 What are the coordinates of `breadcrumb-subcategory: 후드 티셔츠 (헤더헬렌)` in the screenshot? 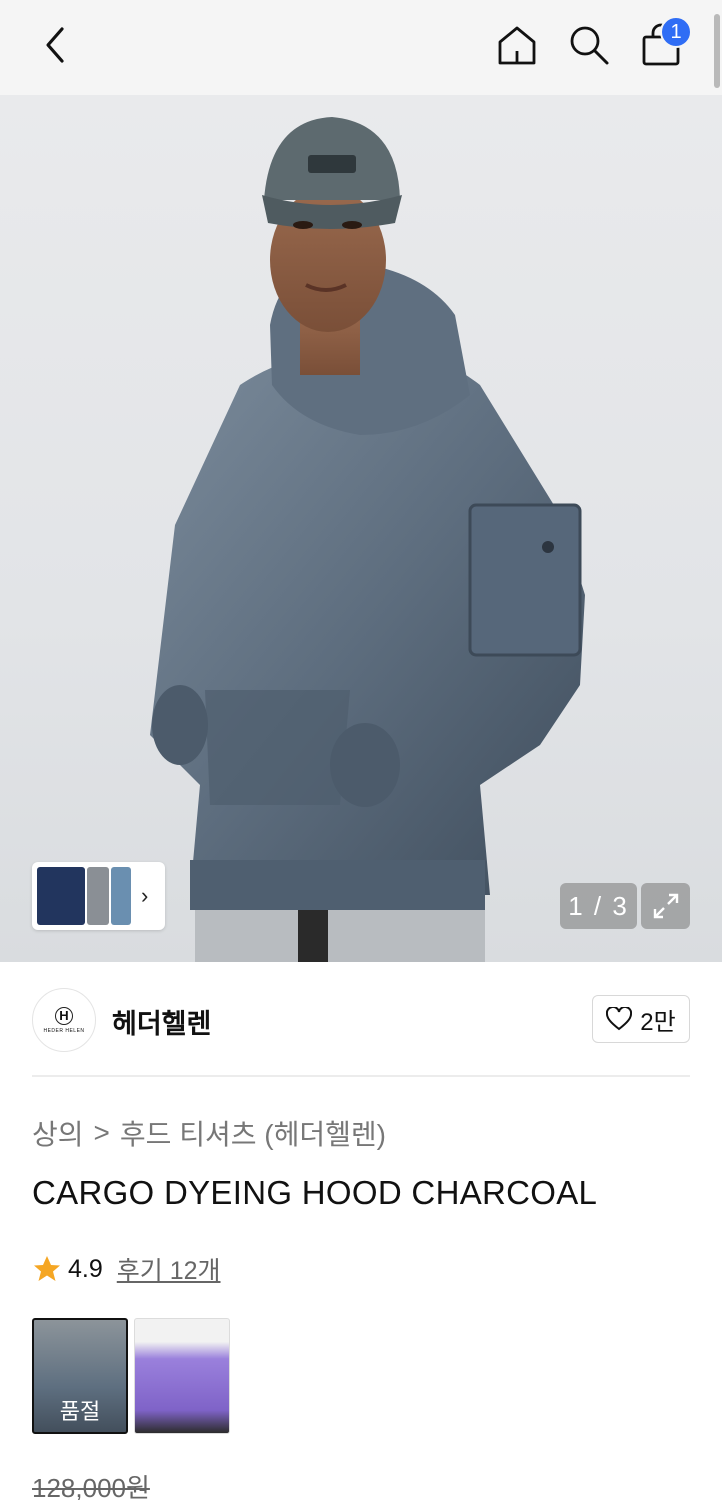 It's located at (253, 1133).